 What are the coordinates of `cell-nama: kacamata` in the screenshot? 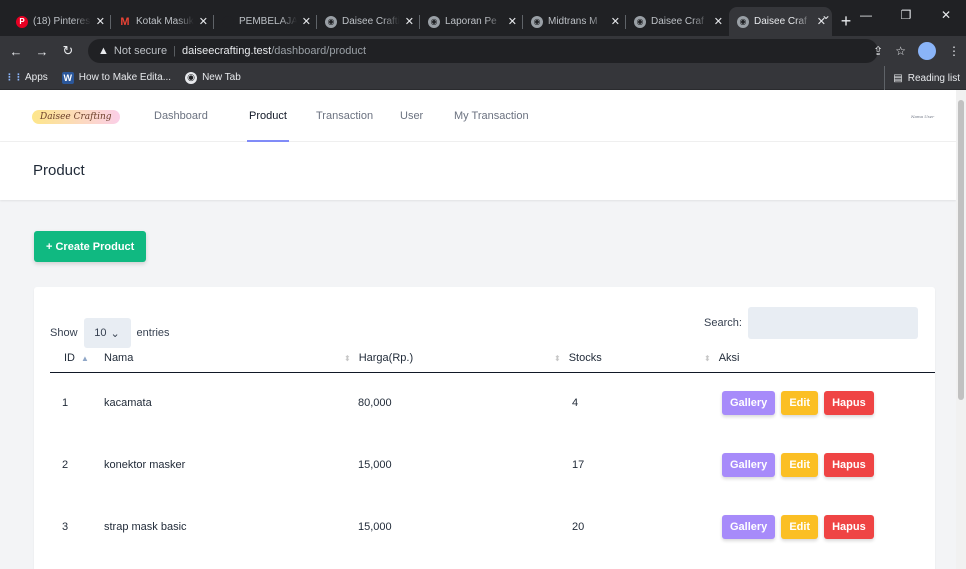 It's located at (128, 403).